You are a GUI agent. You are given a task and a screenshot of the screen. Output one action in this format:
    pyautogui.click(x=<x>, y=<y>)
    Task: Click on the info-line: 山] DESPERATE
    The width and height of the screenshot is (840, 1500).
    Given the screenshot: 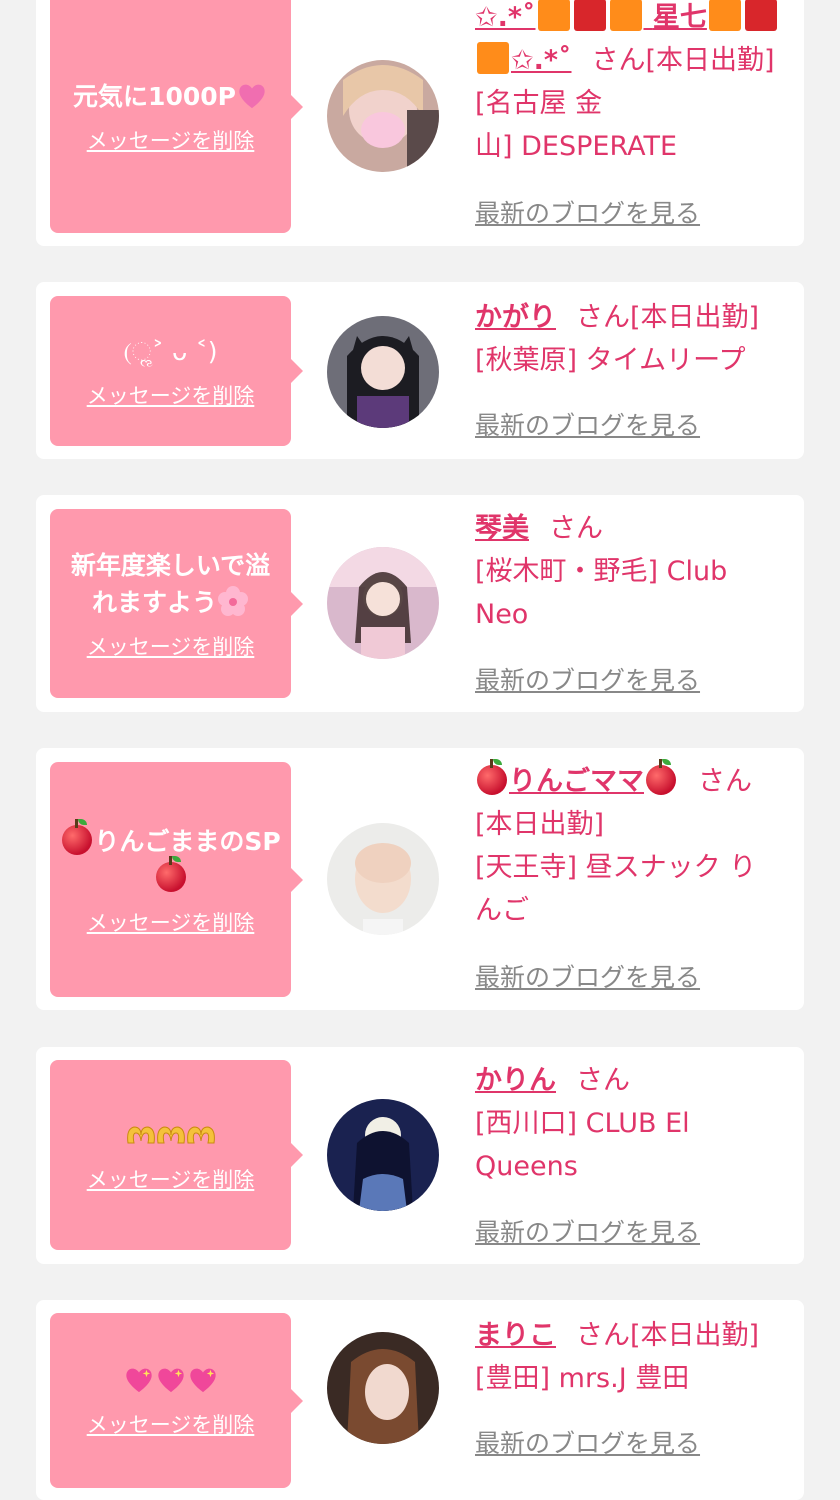 What is the action you would take?
    pyautogui.click(x=576, y=146)
    